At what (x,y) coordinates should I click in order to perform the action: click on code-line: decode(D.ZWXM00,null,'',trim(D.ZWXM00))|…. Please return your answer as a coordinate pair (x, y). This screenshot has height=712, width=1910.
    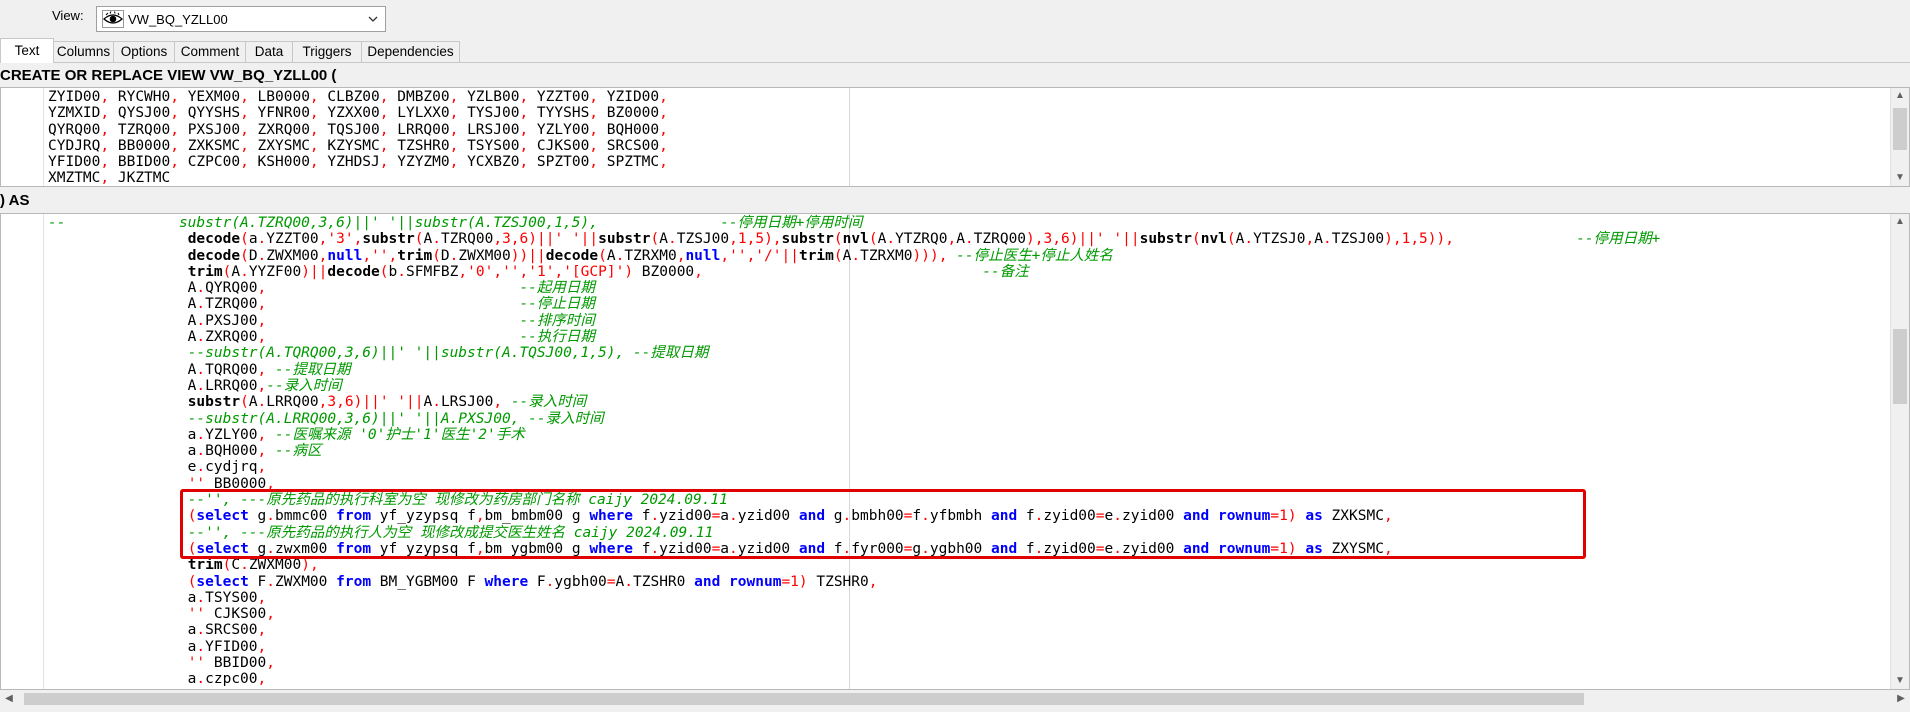
    Looking at the image, I should click on (854, 256).